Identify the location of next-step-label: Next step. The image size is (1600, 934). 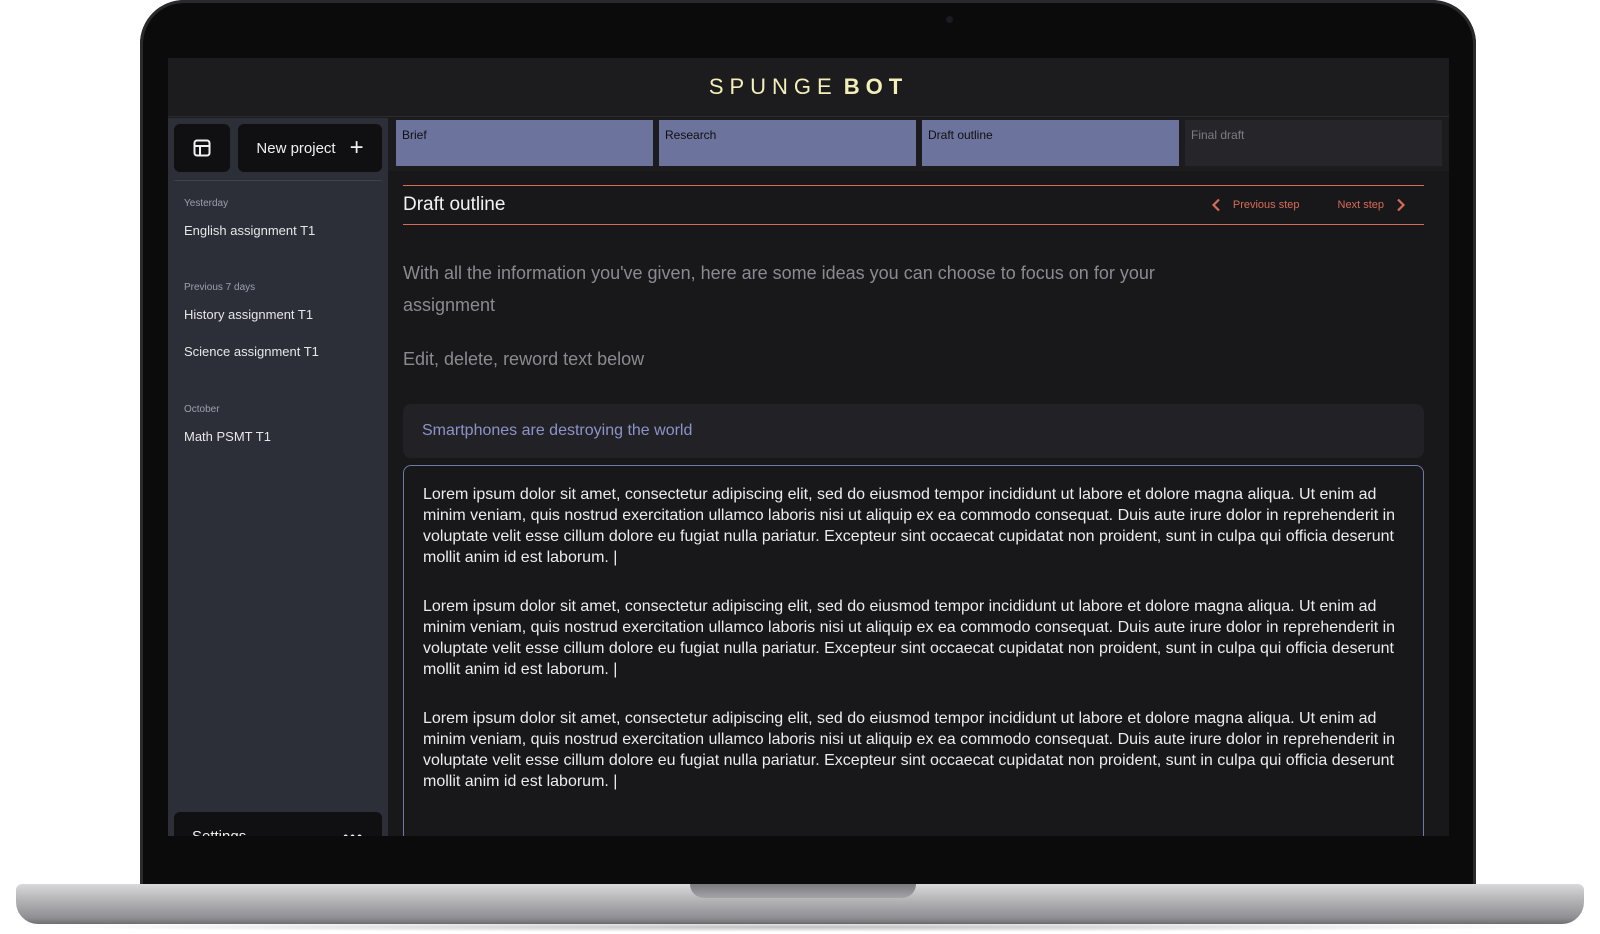
(1360, 205).